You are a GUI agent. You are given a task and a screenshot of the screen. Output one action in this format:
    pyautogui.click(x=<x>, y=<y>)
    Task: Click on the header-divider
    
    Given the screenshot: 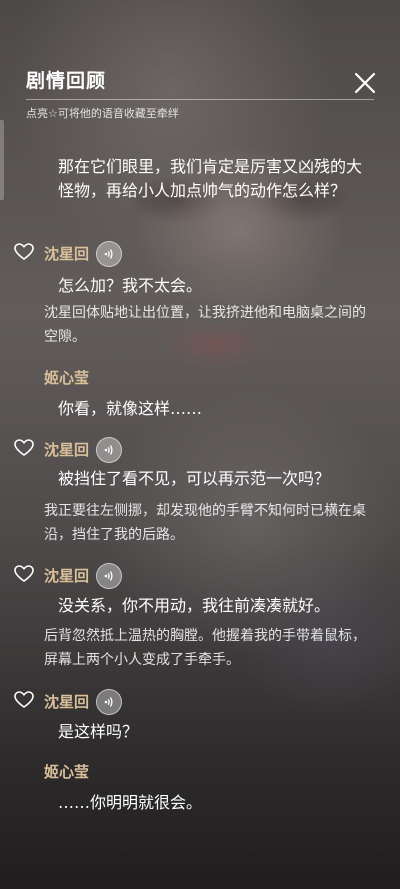 What is the action you would take?
    pyautogui.click(x=200, y=99)
    